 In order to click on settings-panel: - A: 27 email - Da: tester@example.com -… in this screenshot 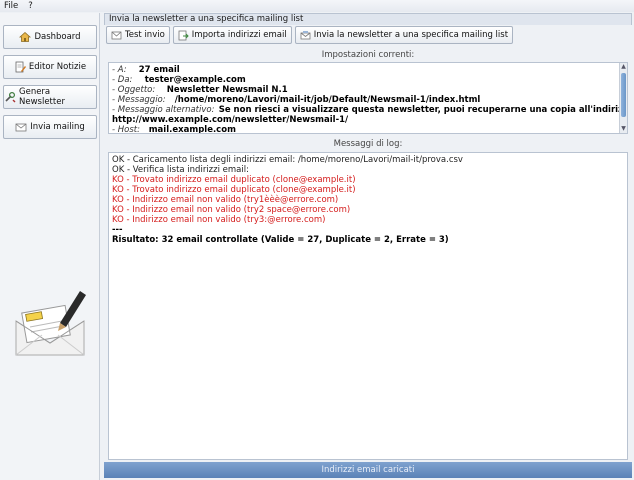, I will do `click(368, 98)`.